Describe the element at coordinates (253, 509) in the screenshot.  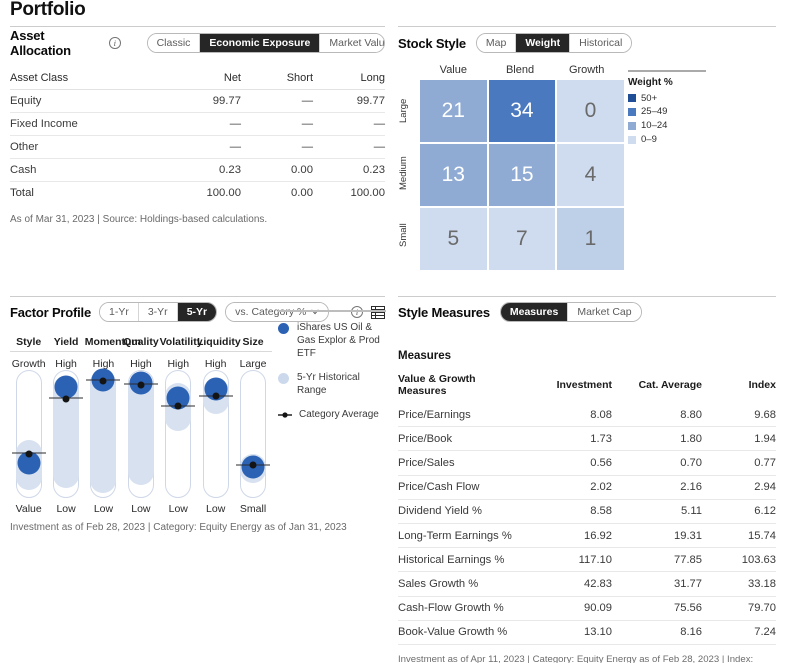
I see `factor-bottom-label: Small` at that location.